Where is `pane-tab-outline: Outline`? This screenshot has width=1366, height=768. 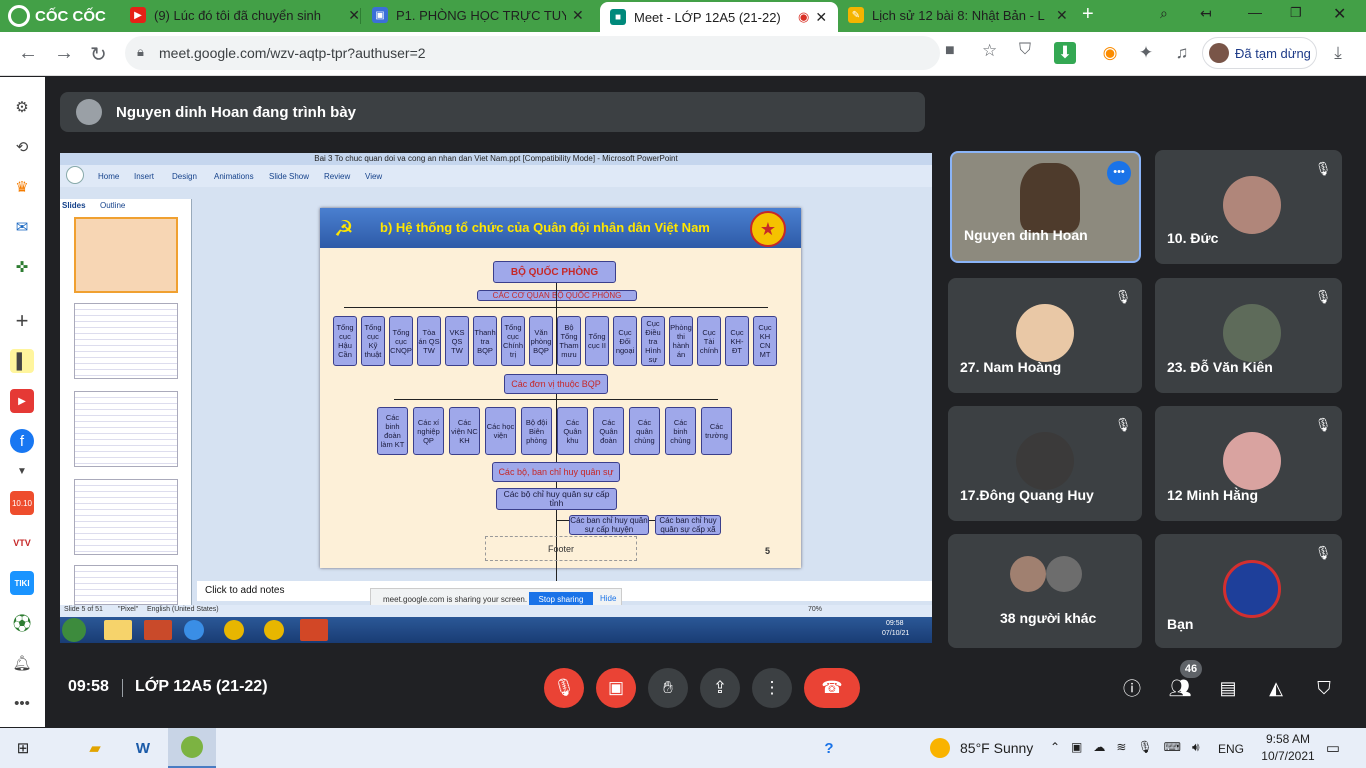
pane-tab-outline: Outline is located at coordinates (112, 205).